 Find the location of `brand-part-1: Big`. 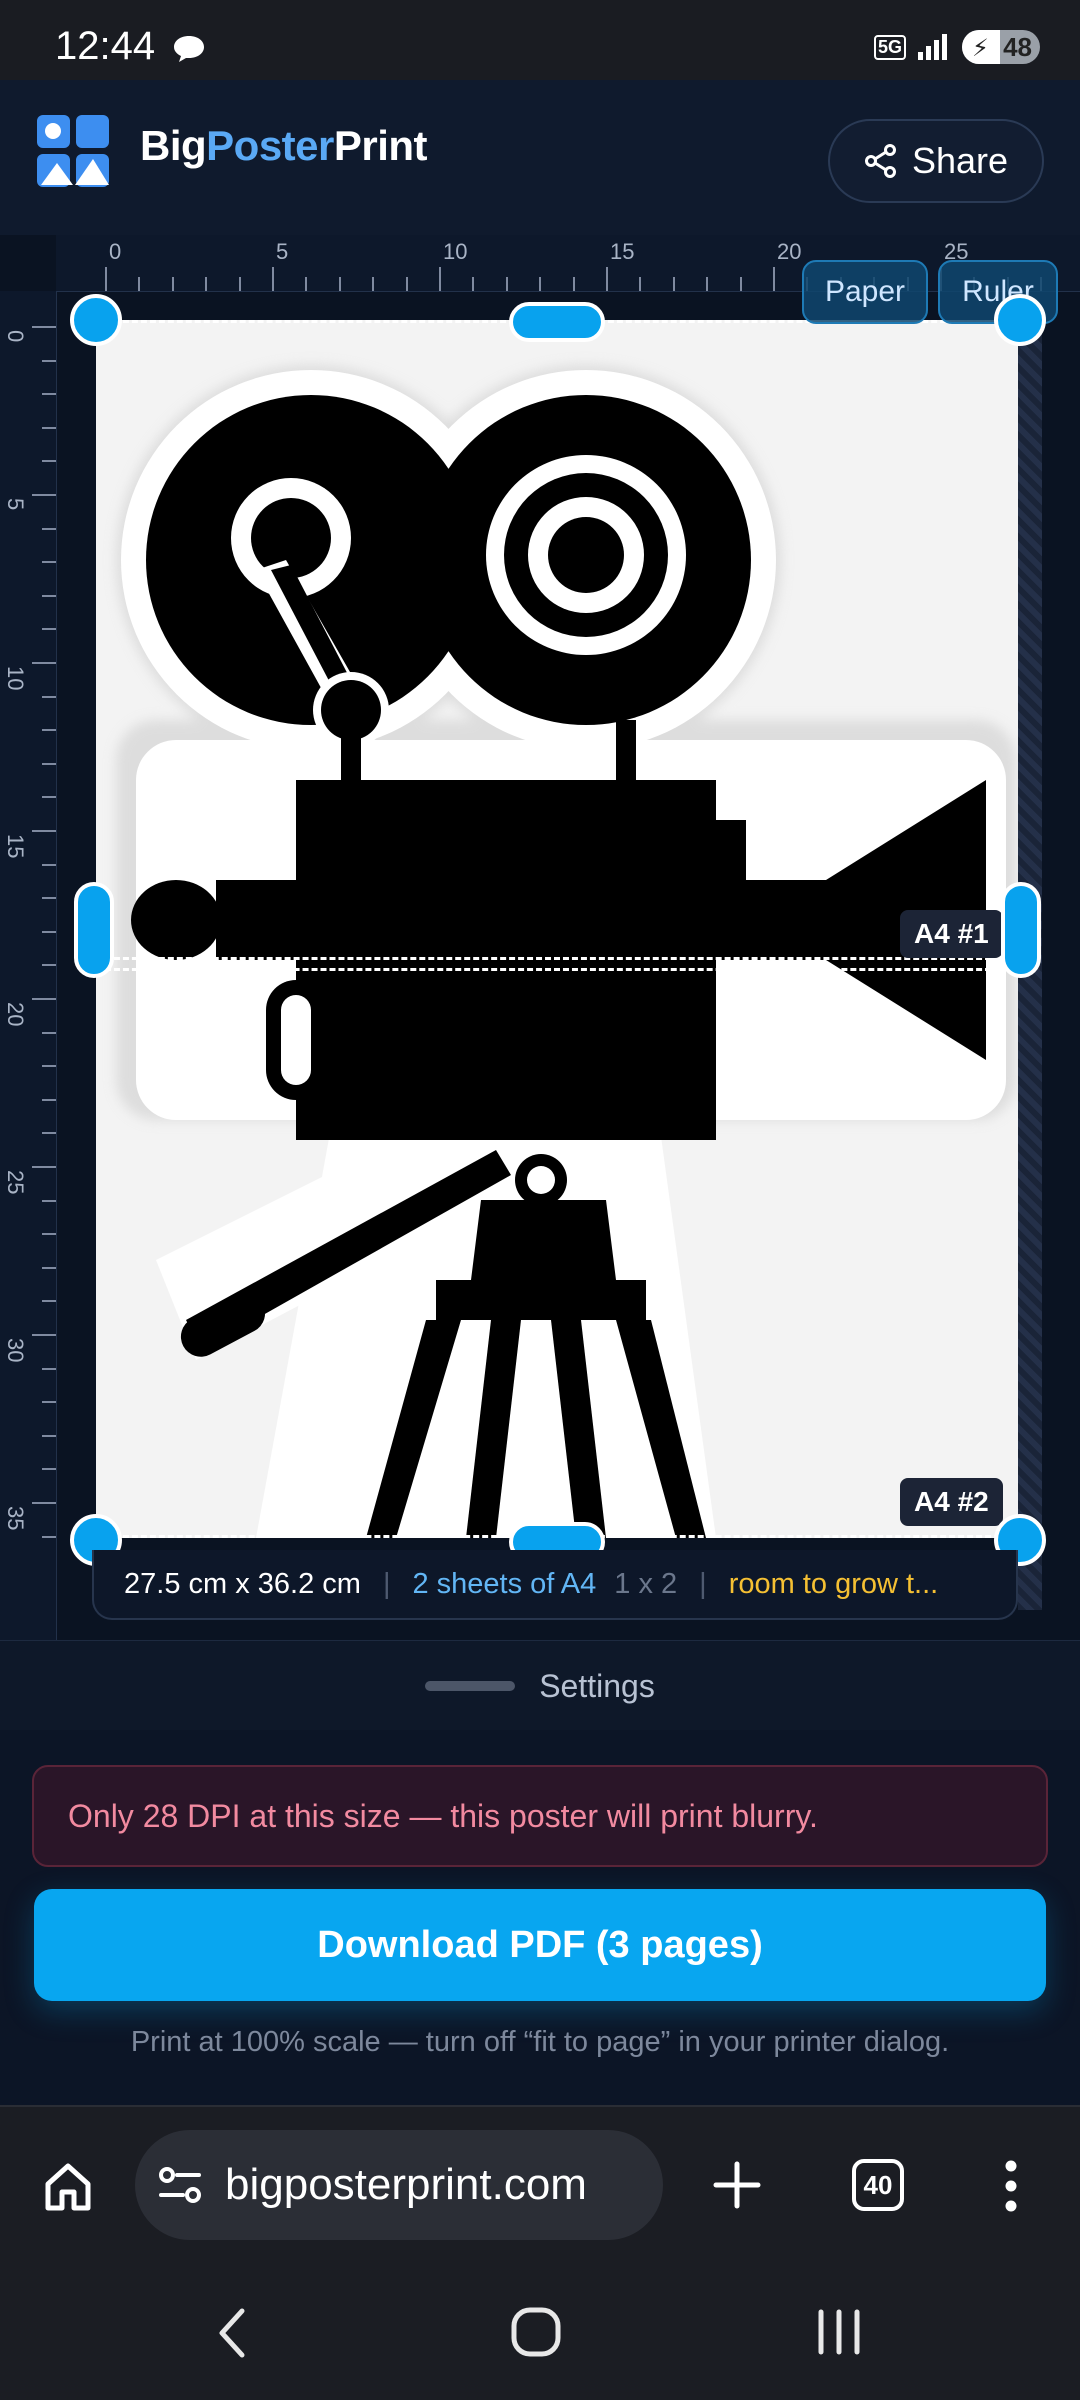

brand-part-1: Big is located at coordinates (173, 145).